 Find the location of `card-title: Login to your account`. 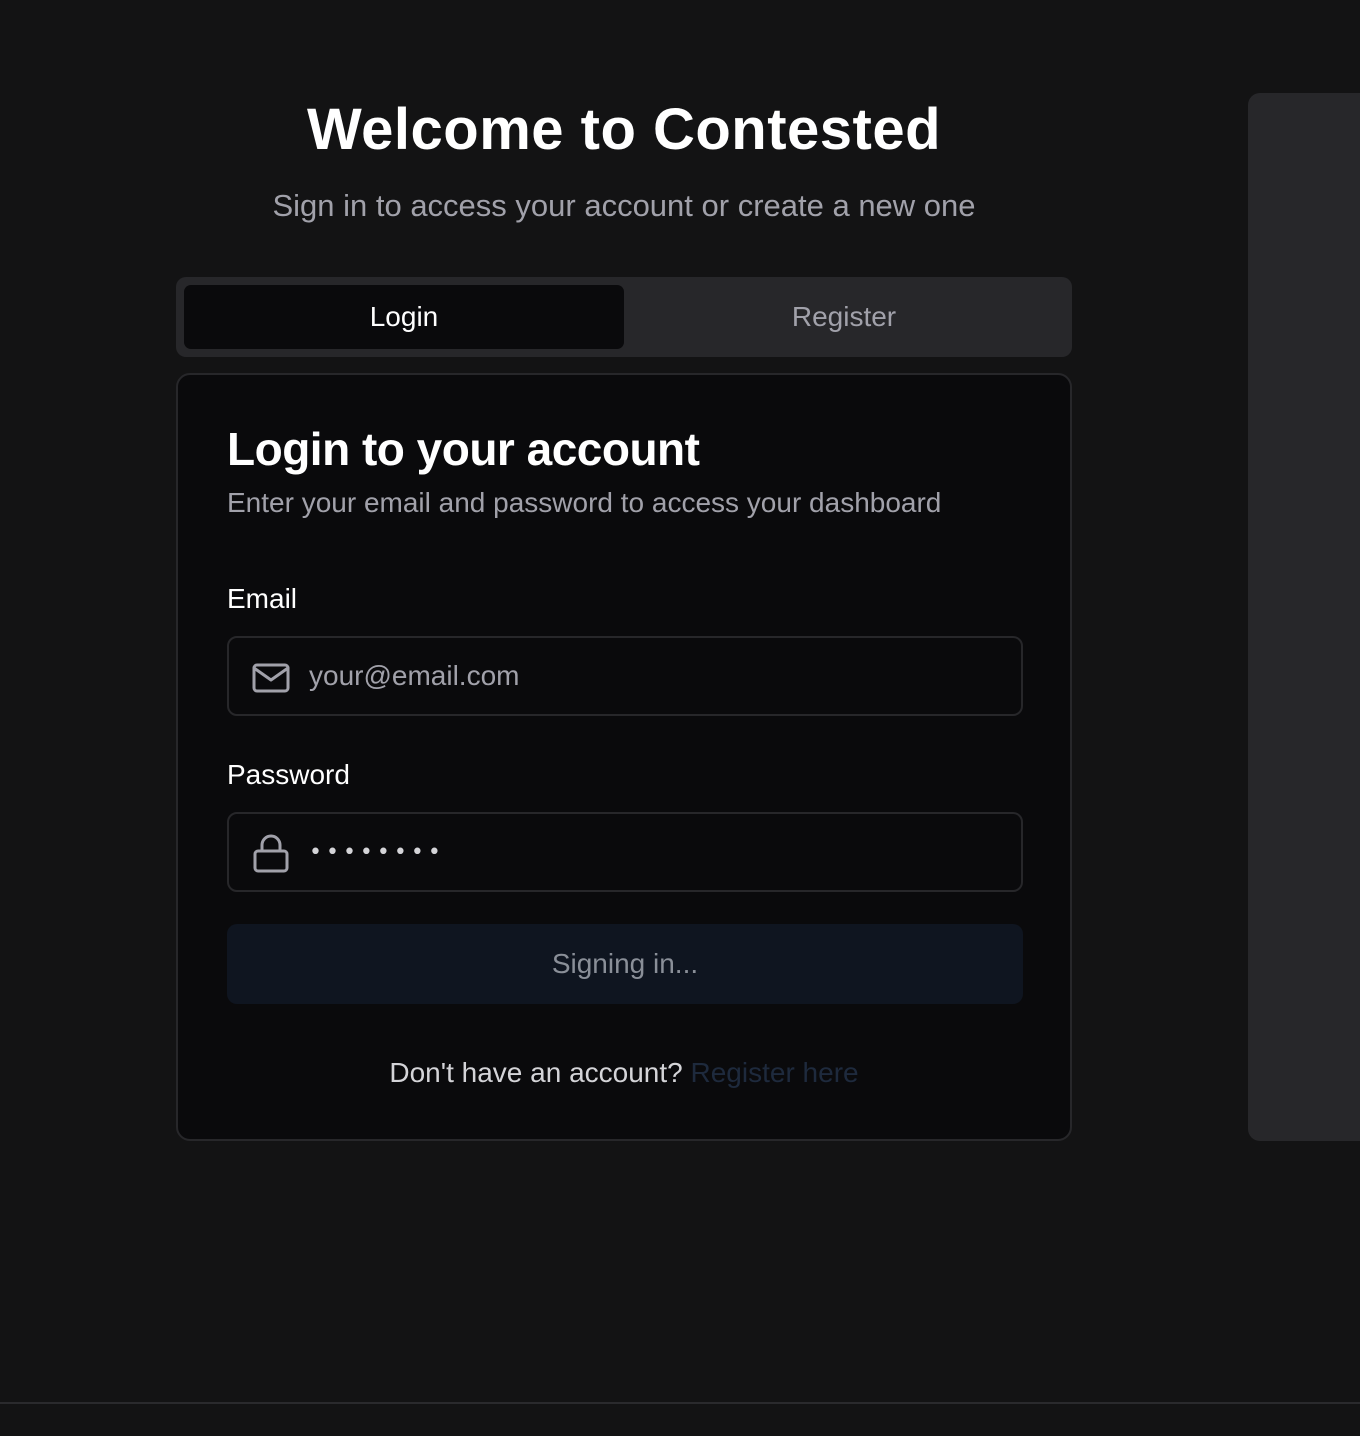

card-title: Login to your account is located at coordinates (463, 449).